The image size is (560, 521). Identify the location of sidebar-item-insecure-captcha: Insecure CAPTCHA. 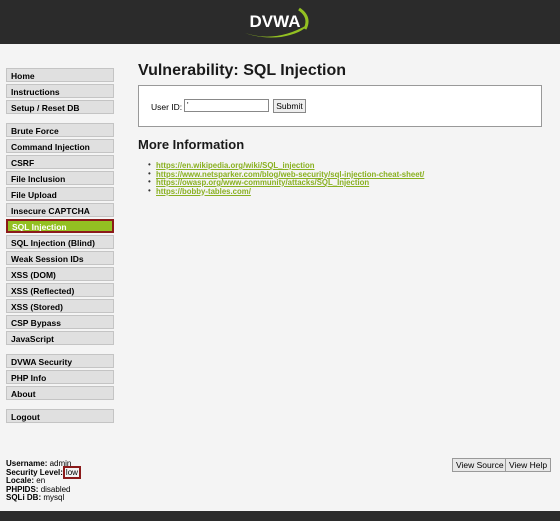
(60, 210).